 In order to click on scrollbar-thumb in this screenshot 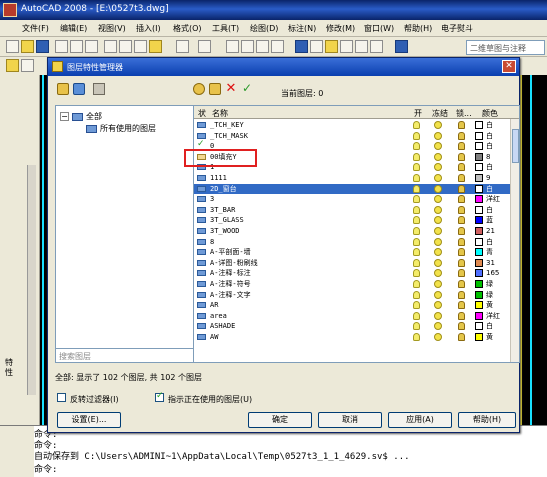, I will do `click(515, 146)`.